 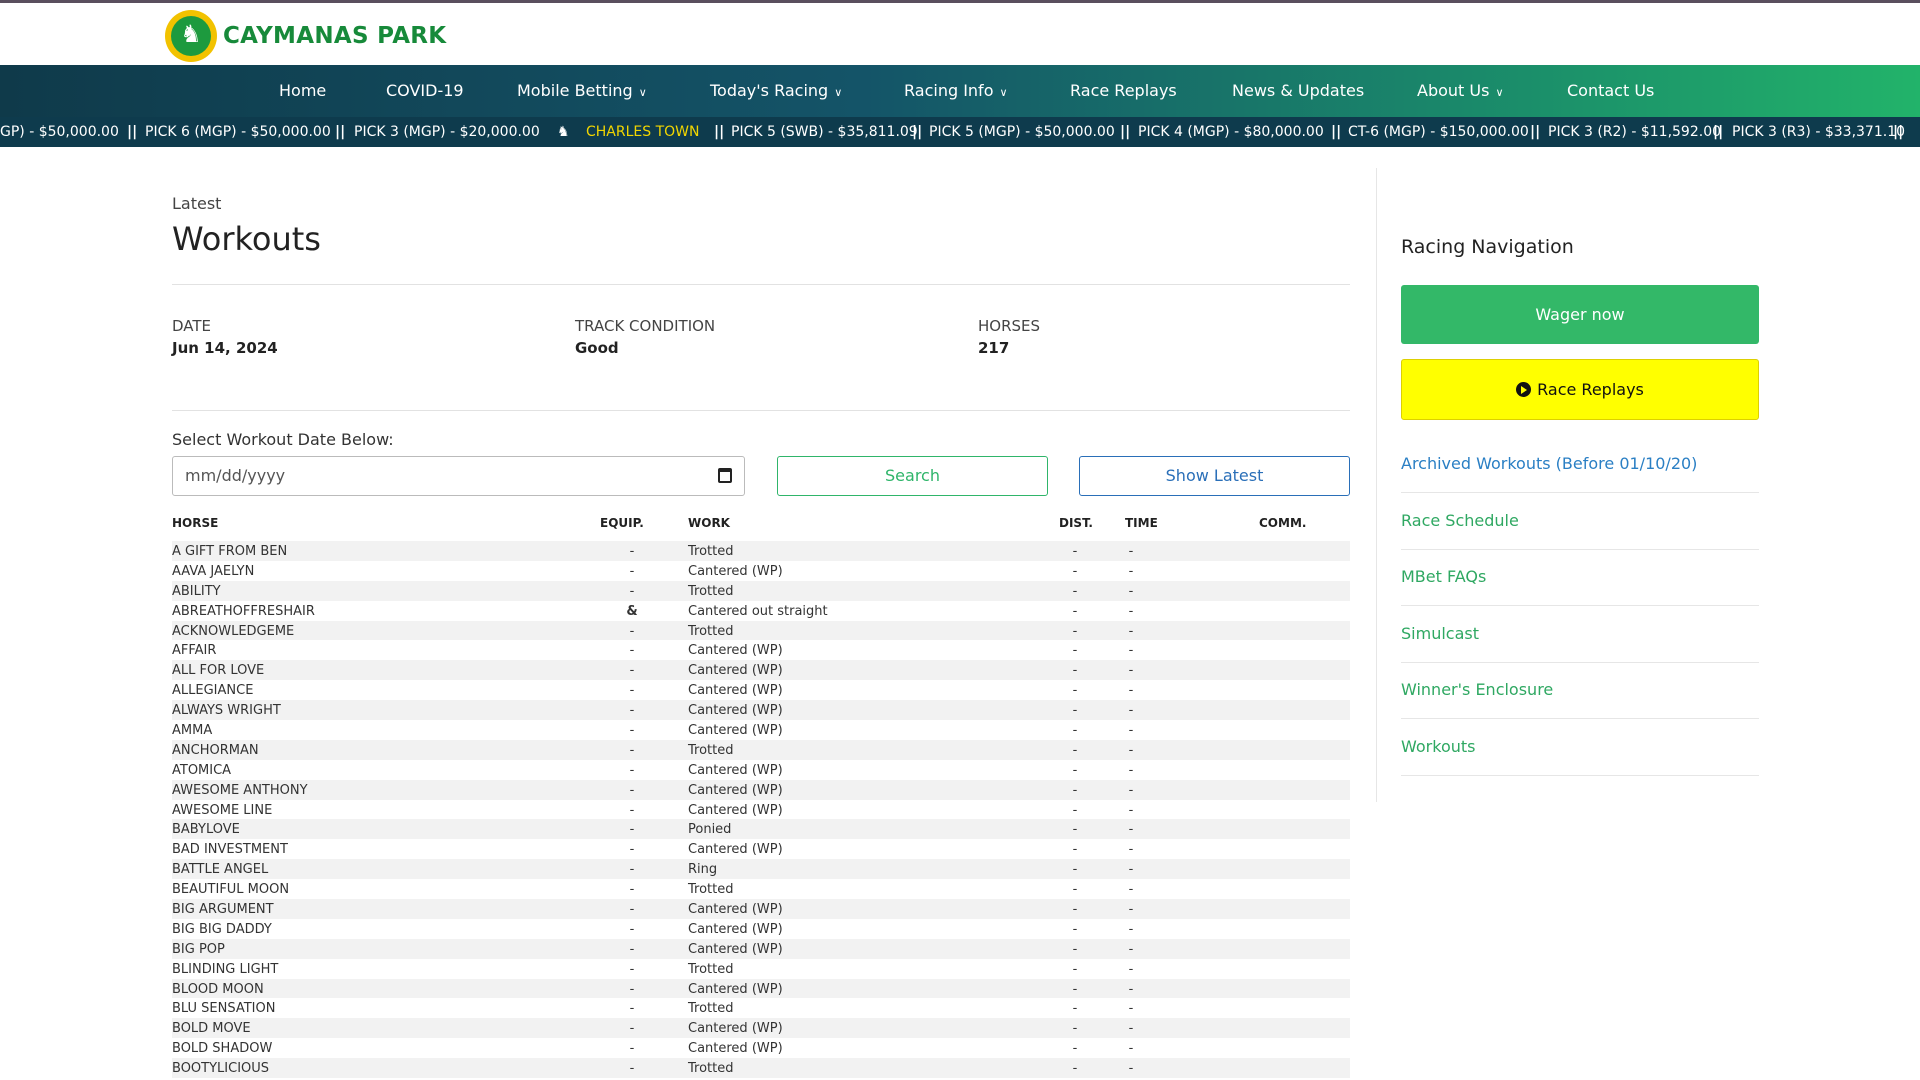 I want to click on table-row: BLINDING LIGHT - Trotted - -, so click(x=761, y=969).